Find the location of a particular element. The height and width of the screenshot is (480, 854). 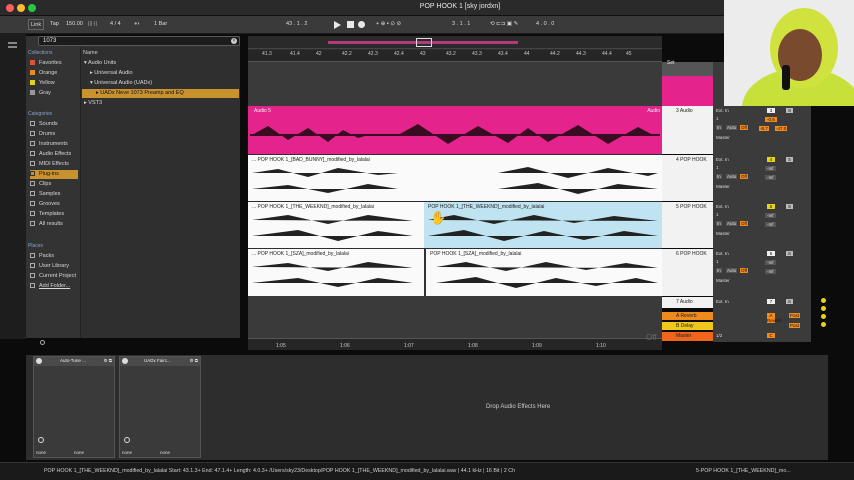

tree-universal-audio-uadx: ▾ Universal Audio (UADx) is located at coordinates (121, 83).